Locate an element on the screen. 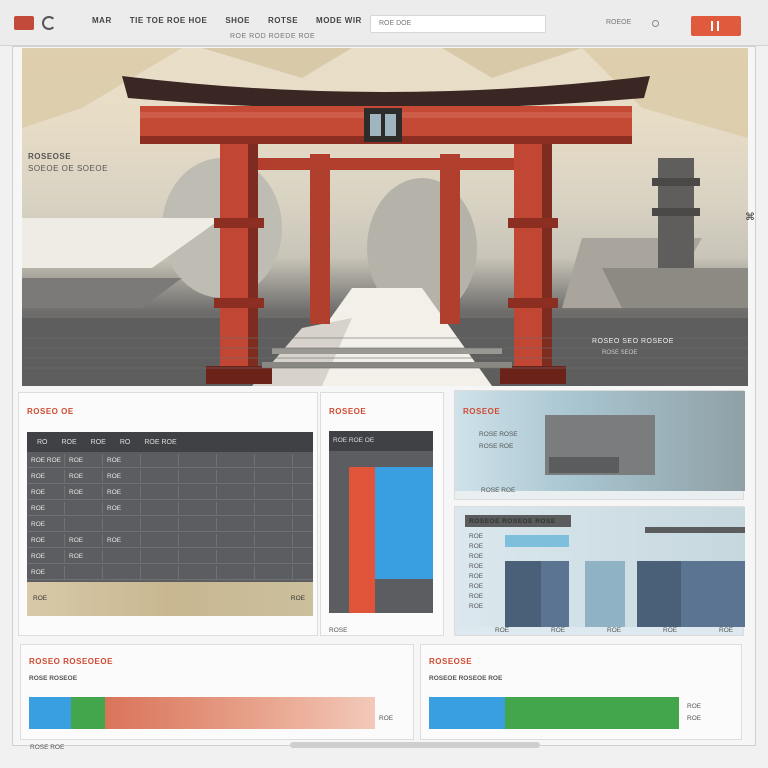  primary-action-button is located at coordinates (716, 26).